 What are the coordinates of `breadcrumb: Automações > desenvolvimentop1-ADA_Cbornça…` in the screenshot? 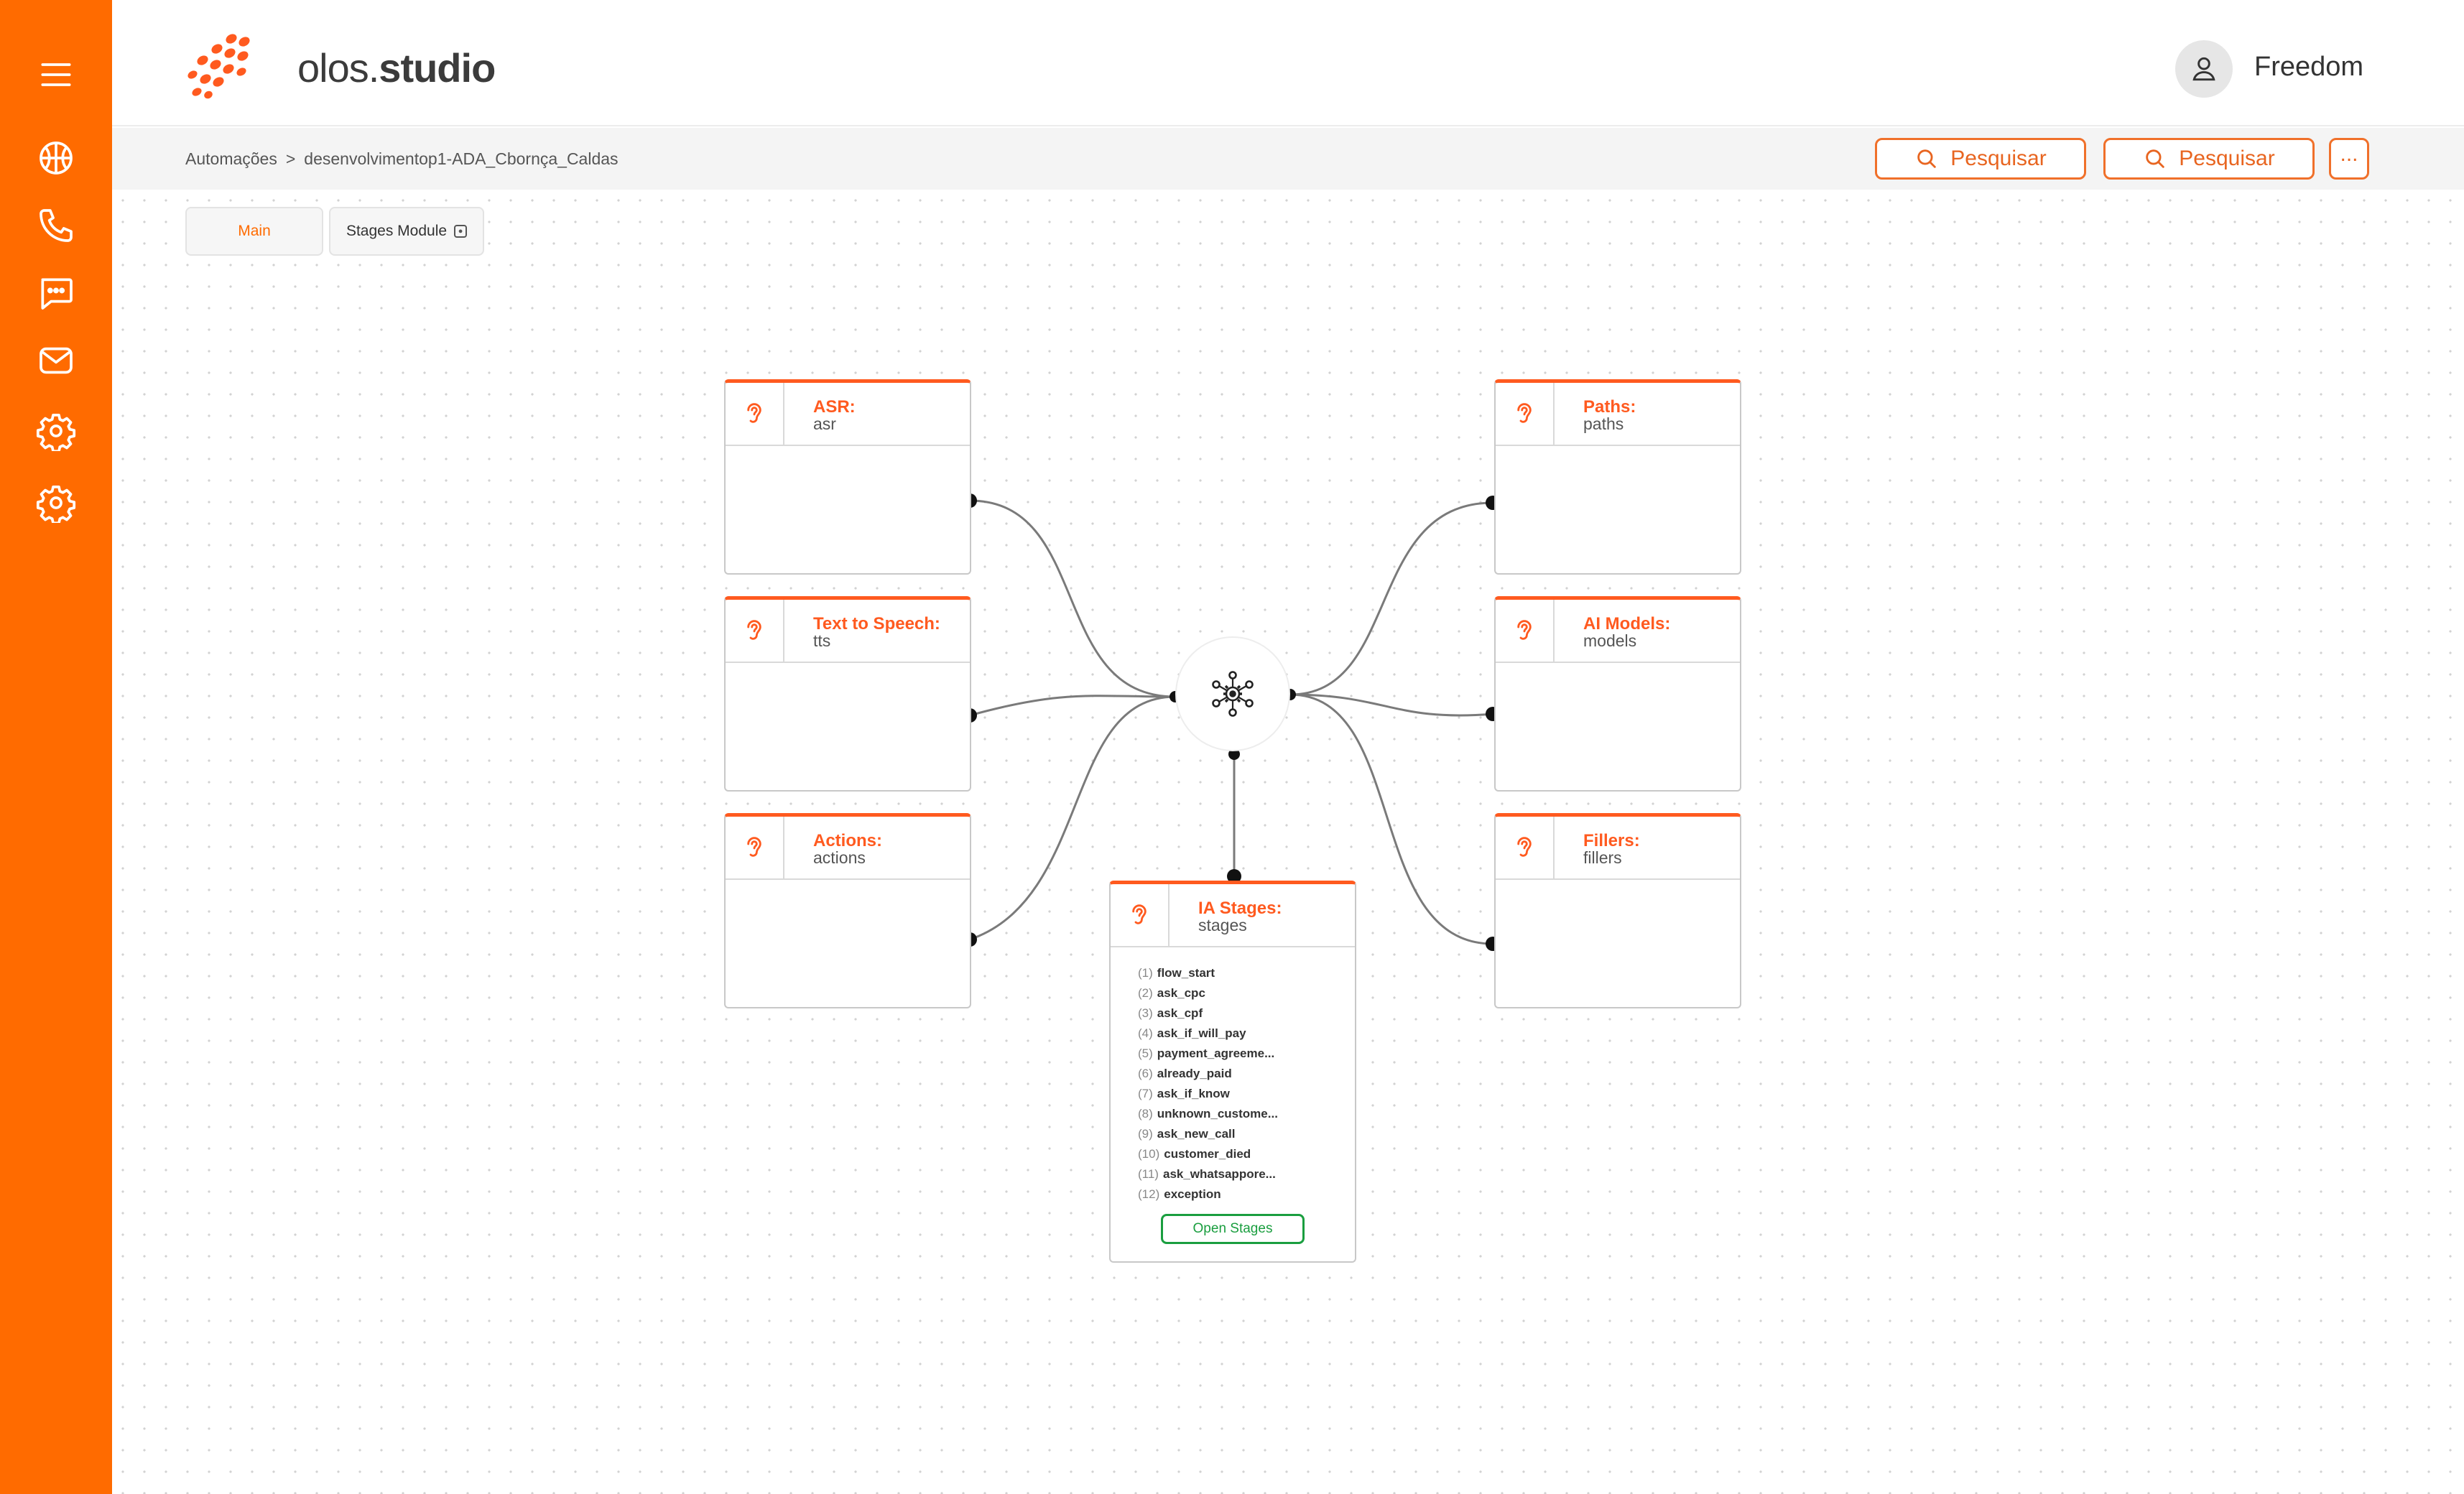 It's located at (402, 159).